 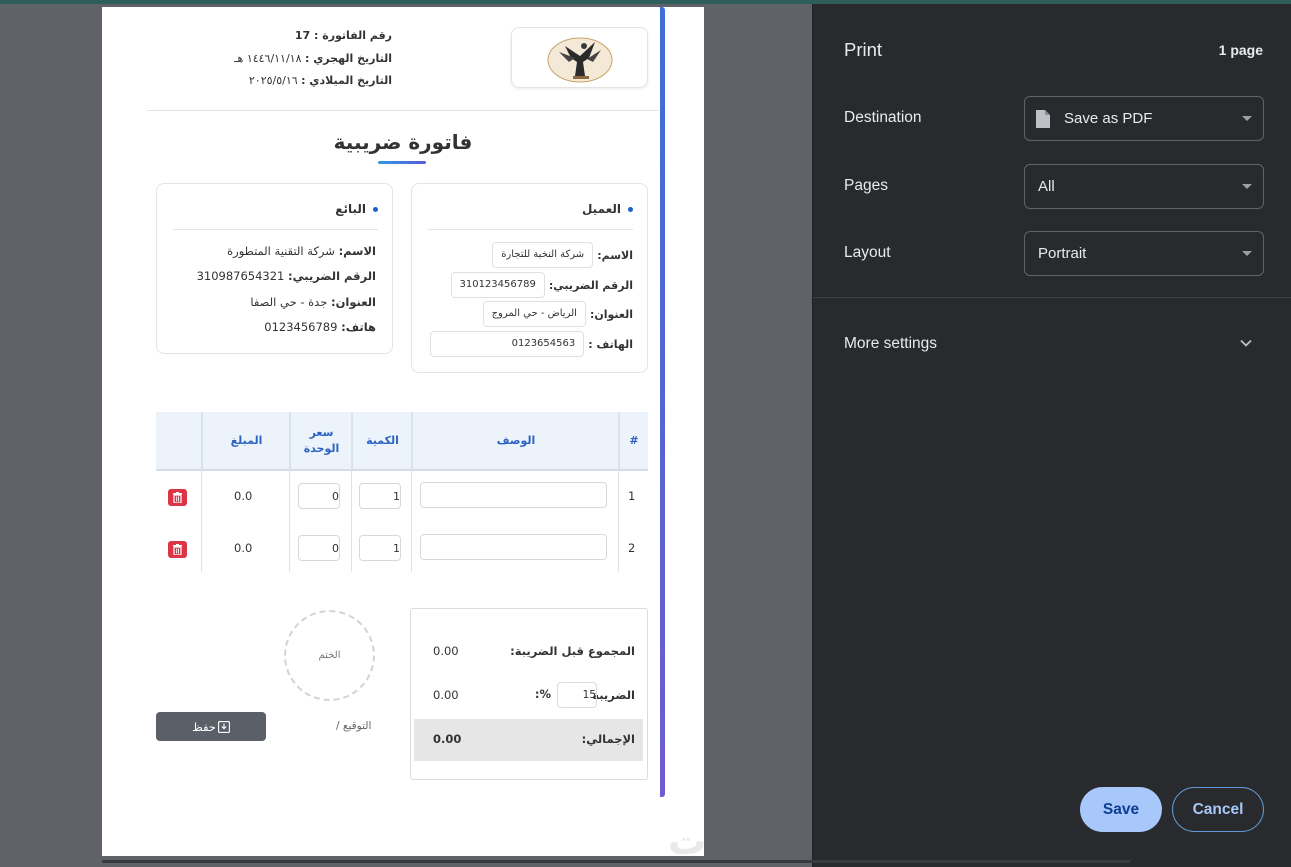 I want to click on company-logo, so click(x=579, y=57).